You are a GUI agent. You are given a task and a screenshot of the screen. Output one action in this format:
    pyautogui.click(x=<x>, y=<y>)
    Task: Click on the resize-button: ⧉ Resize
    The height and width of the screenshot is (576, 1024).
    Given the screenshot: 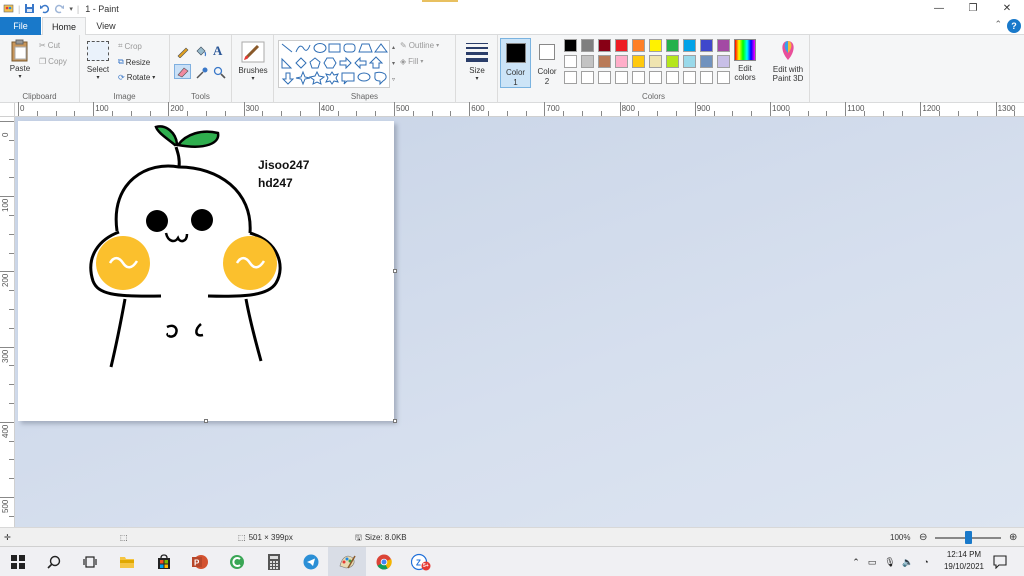 What is the action you would take?
    pyautogui.click(x=134, y=62)
    